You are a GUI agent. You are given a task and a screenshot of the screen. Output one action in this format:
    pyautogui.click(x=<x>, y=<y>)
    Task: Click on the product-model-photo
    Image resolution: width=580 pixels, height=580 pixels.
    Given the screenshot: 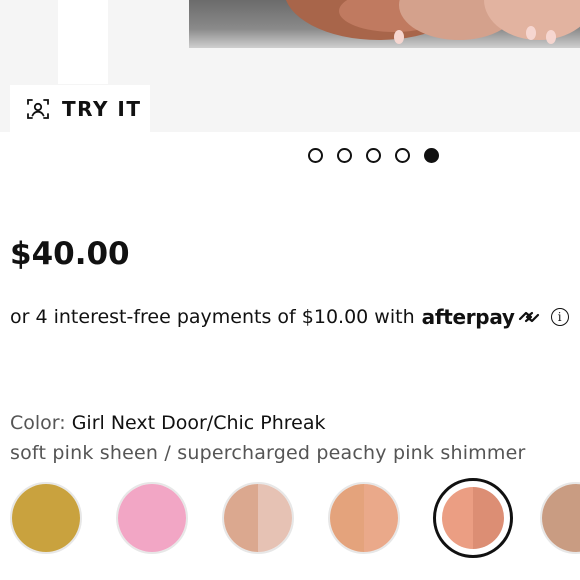 What is the action you would take?
    pyautogui.click(x=384, y=24)
    